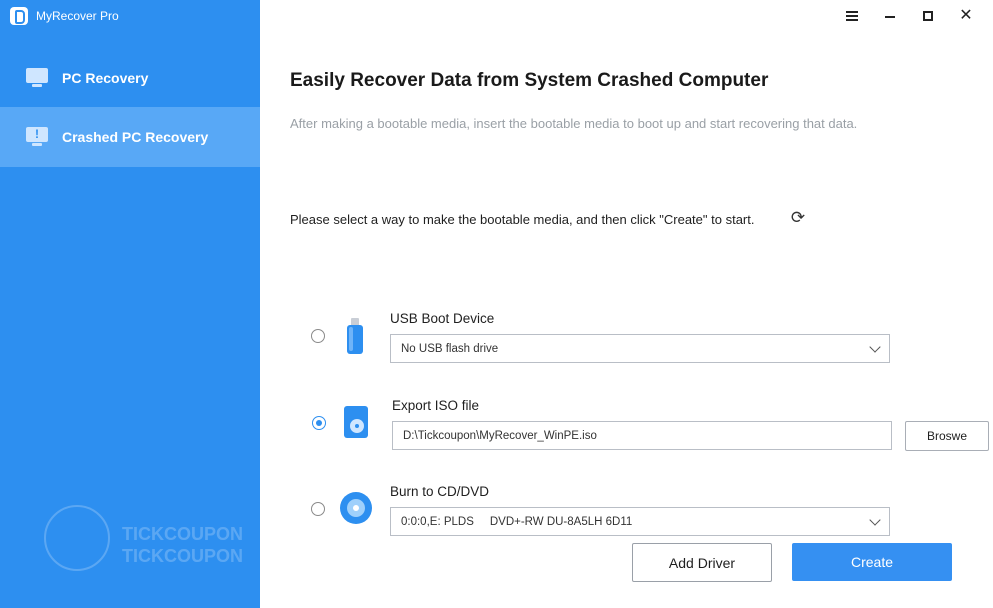 Image resolution: width=993 pixels, height=608 pixels. Describe the element at coordinates (356, 508) in the screenshot. I see `cd-dvd-icon` at that location.